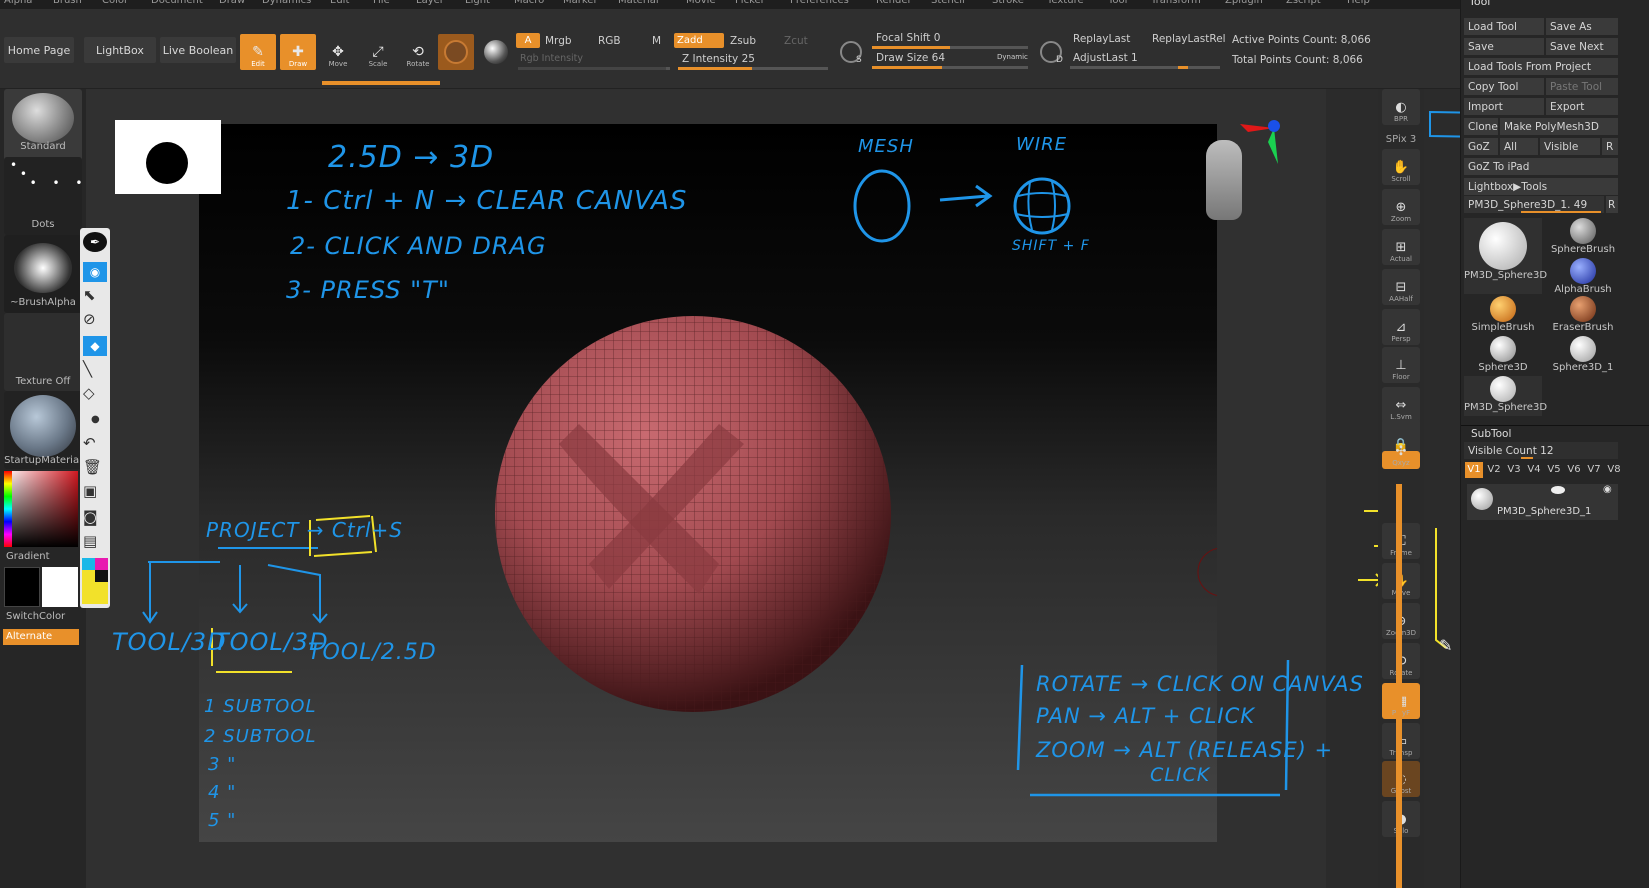  Describe the element at coordinates (1582, 86) in the screenshot. I see `paste-tool-button: Paste Tool` at that location.